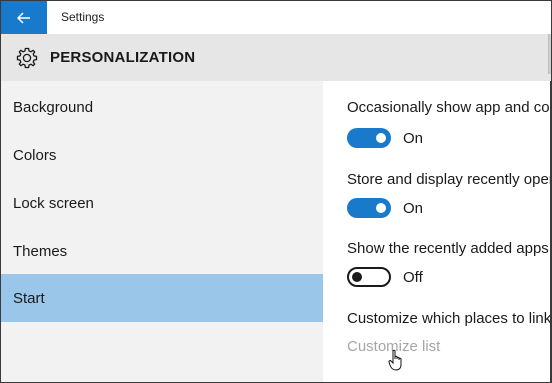  What do you see at coordinates (53, 107) in the screenshot?
I see `sidebar-item-label: Background` at bounding box center [53, 107].